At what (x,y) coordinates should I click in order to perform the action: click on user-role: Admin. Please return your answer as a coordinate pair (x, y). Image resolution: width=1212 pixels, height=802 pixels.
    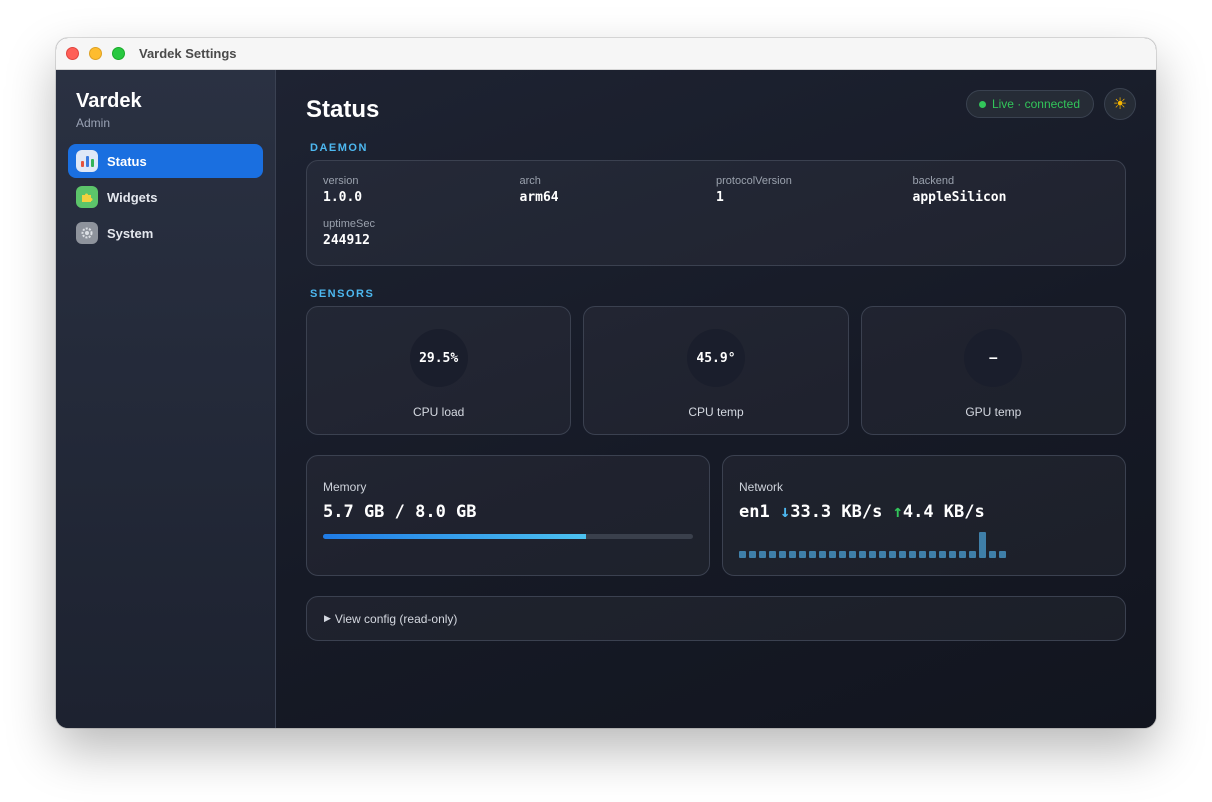
    Looking at the image, I should click on (93, 123).